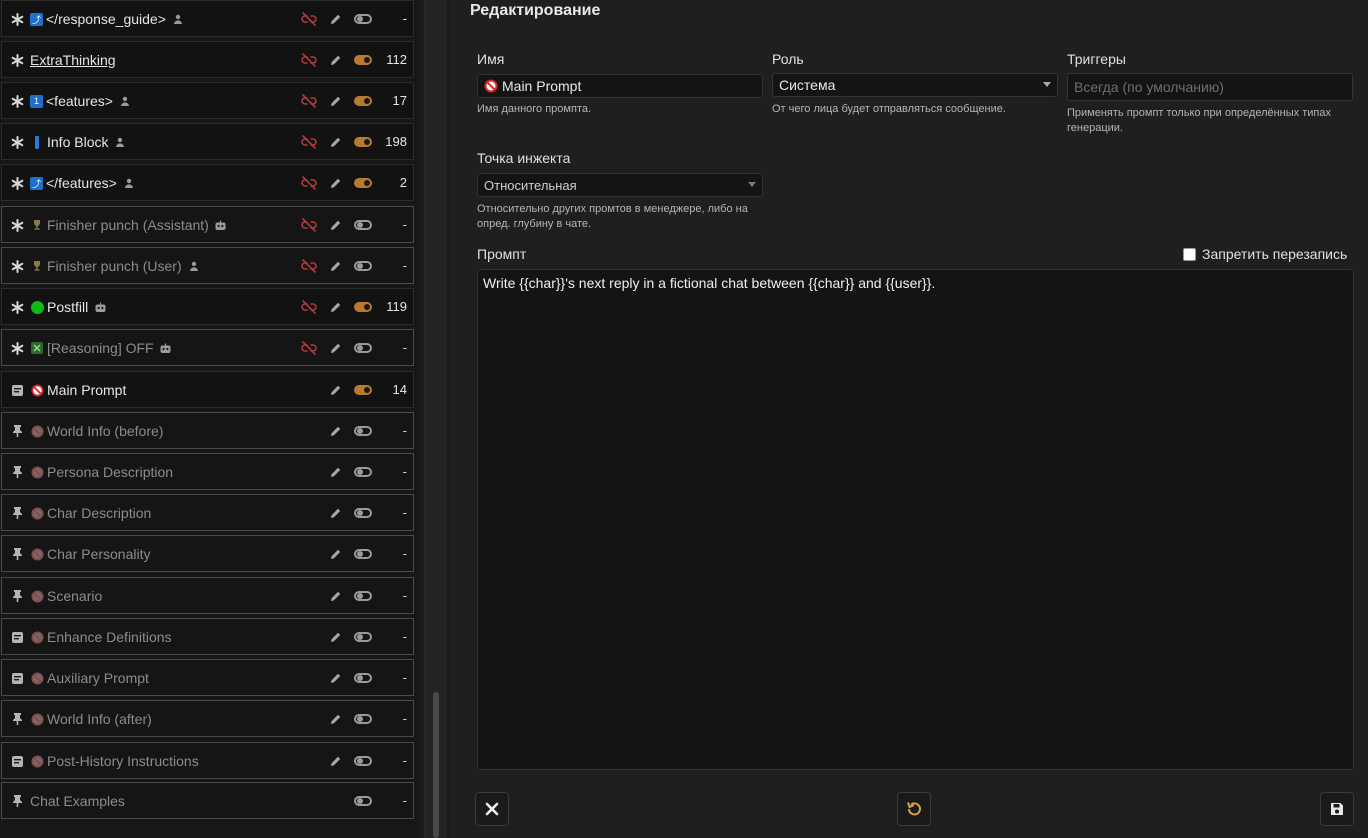 The height and width of the screenshot is (838, 1368). Describe the element at coordinates (915, 85) in the screenshot. I see `role-select: Система` at that location.